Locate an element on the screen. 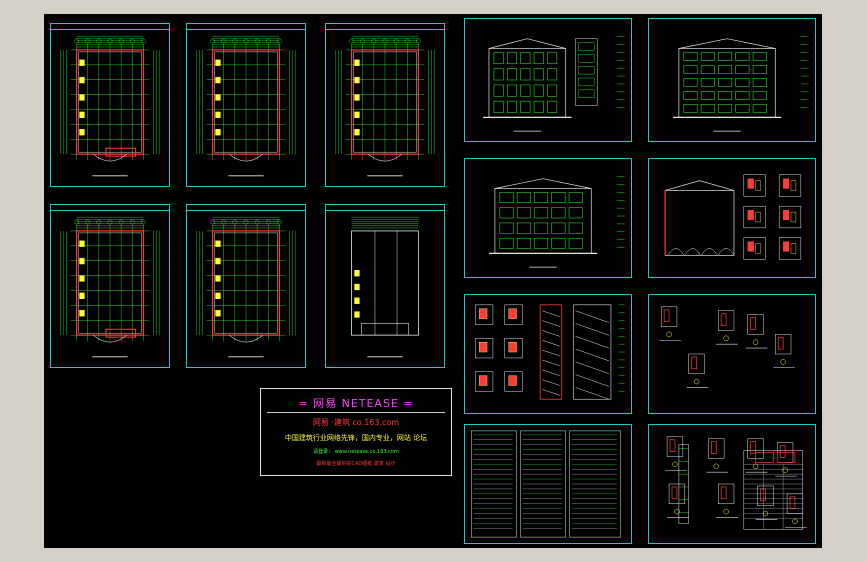 The width and height of the screenshot is (867, 562). stair-drawing is located at coordinates (549, 352).